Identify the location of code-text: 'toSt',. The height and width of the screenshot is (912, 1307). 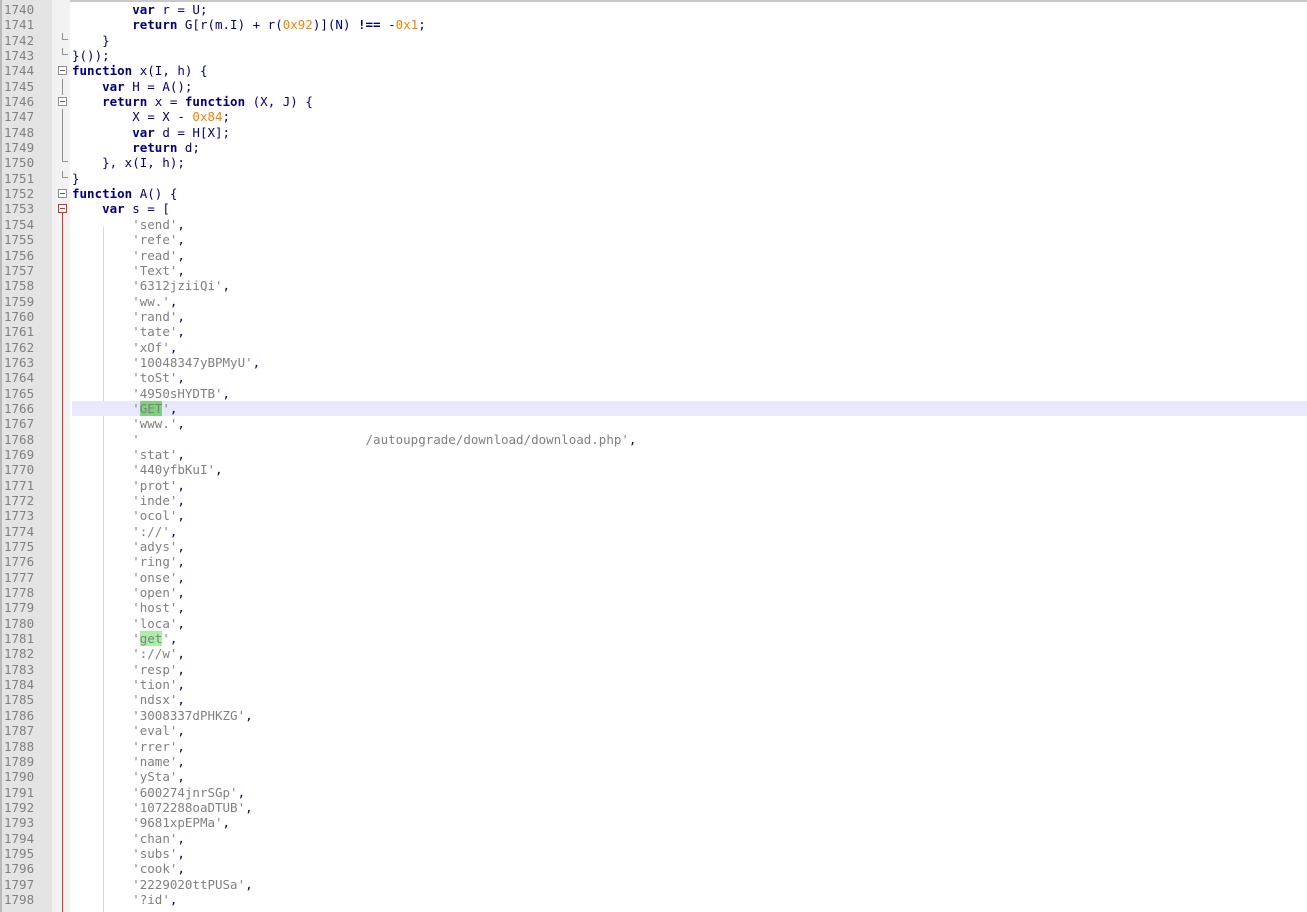
(689, 377).